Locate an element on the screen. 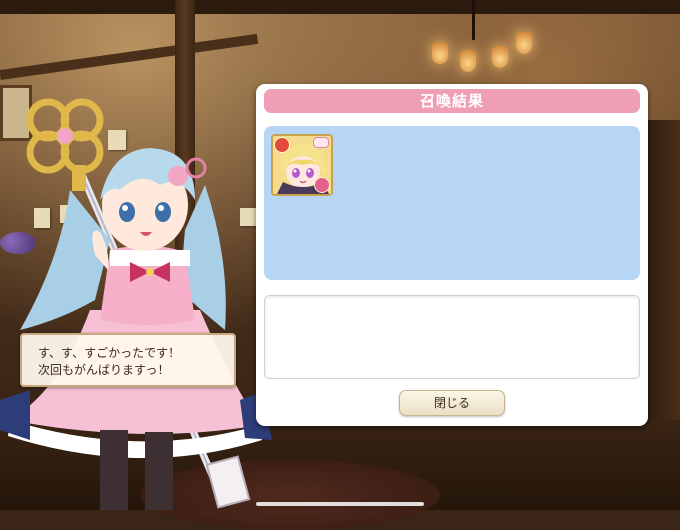  speech-line-1: す、す、すごかったです！ is located at coordinates (109, 353).